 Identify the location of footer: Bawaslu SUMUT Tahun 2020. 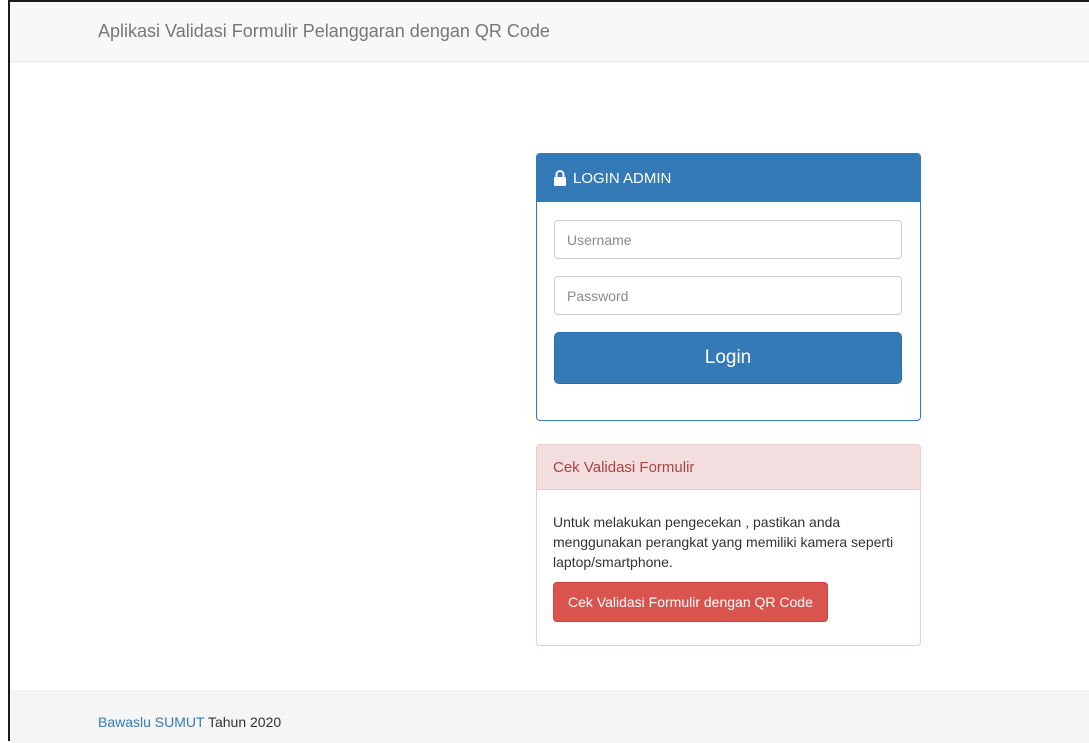
(549, 716).